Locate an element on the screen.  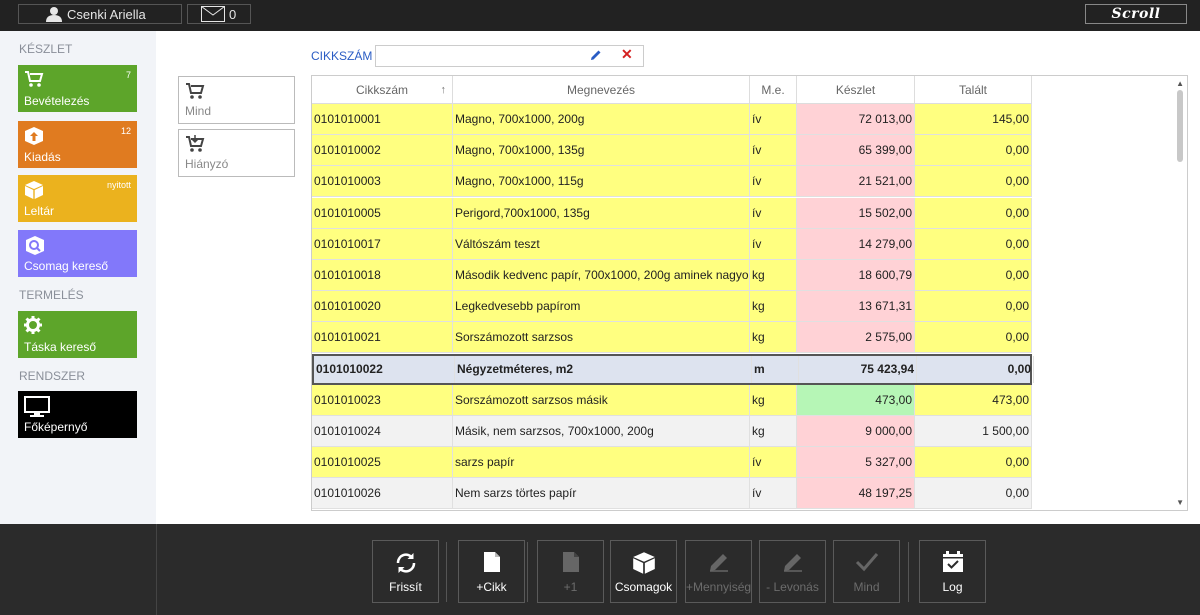
column-header-cikkszam: Cikkszám ↑ is located at coordinates (382, 90).